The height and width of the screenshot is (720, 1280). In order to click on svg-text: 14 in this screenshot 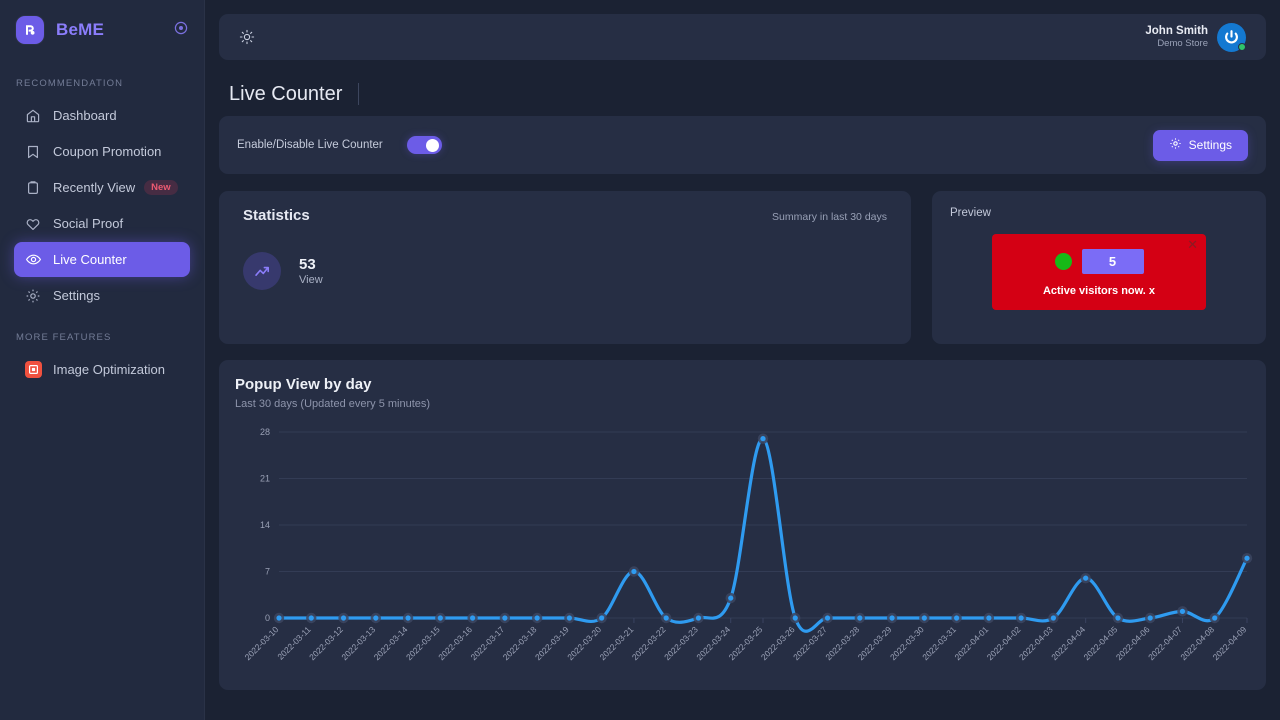, I will do `click(265, 525)`.